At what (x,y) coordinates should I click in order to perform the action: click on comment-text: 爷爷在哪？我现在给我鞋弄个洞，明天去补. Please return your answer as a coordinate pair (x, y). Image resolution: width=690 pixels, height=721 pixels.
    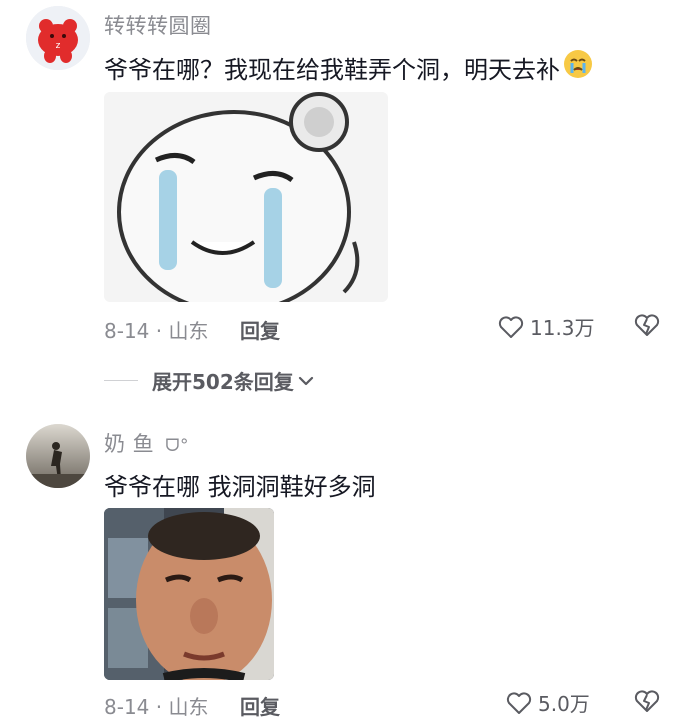
    Looking at the image, I should click on (349, 67).